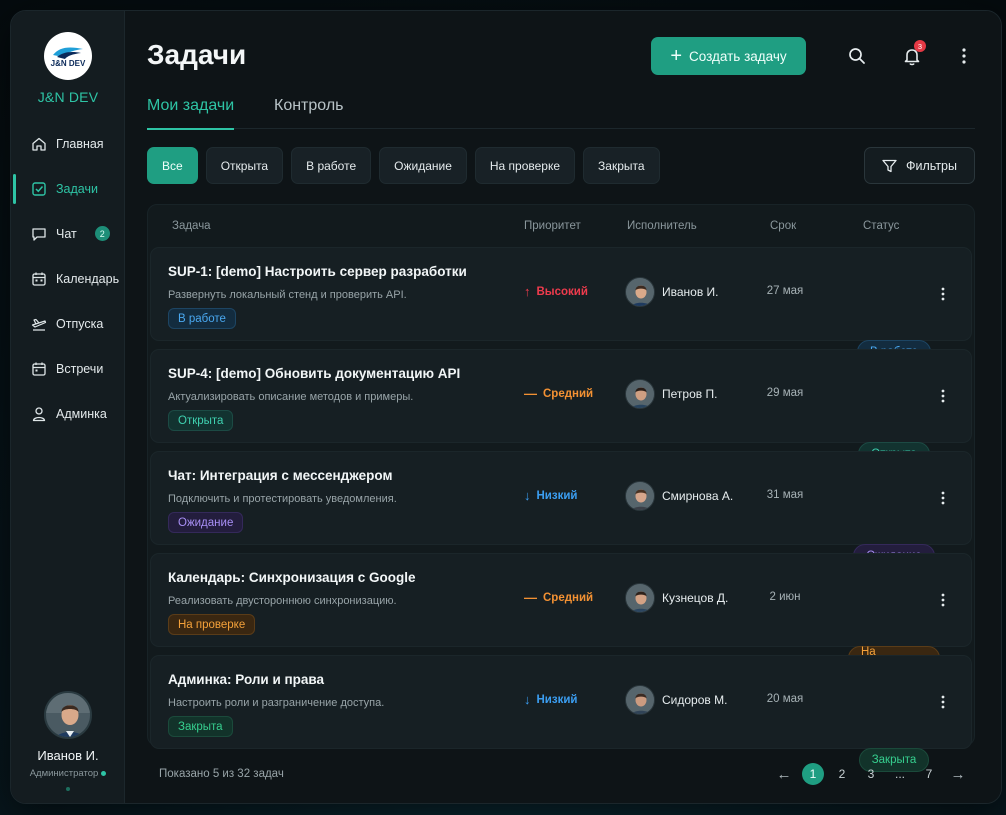 This screenshot has width=1006, height=815. I want to click on logo-text: J&N DEV, so click(68, 63).